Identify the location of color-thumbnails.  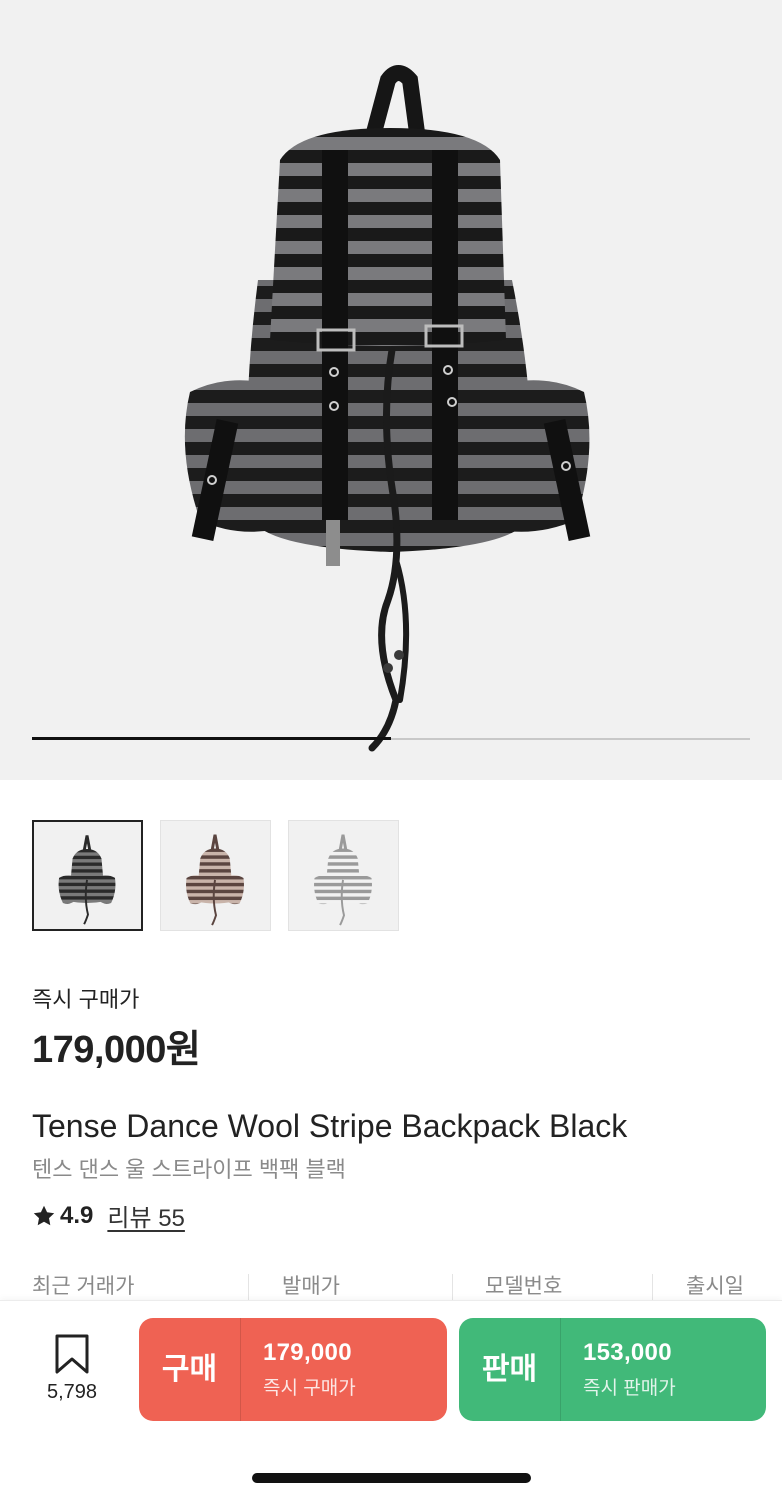
(215, 875).